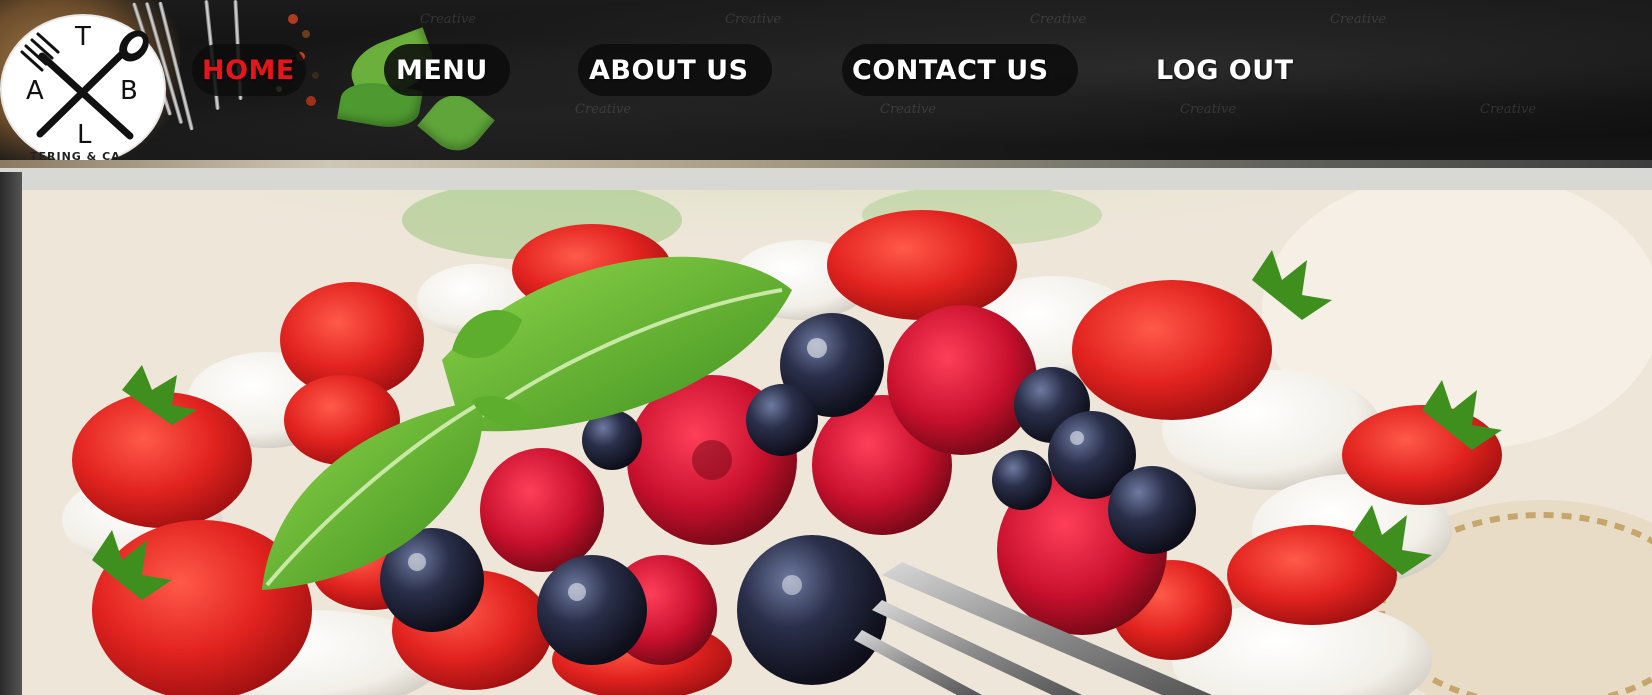  I want to click on nav-link-about-us: ABOUT US, so click(669, 71).